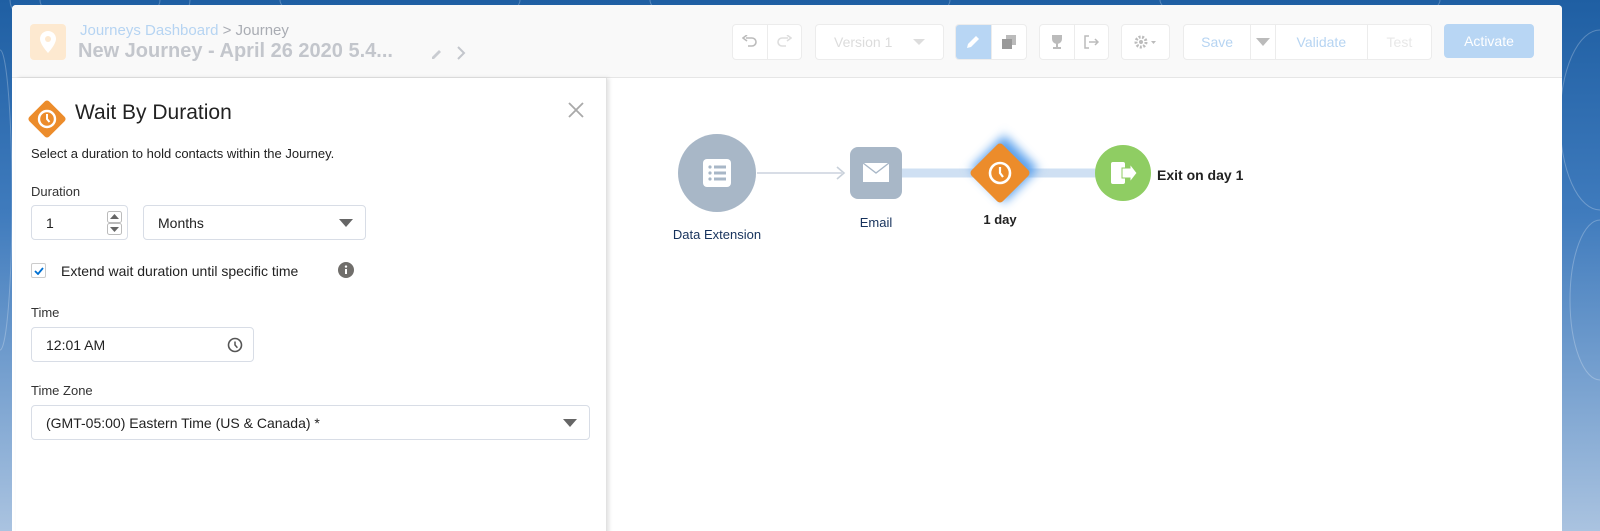 The image size is (1600, 531). What do you see at coordinates (76, 344) in the screenshot?
I see `time-value: 12:01 AM` at bounding box center [76, 344].